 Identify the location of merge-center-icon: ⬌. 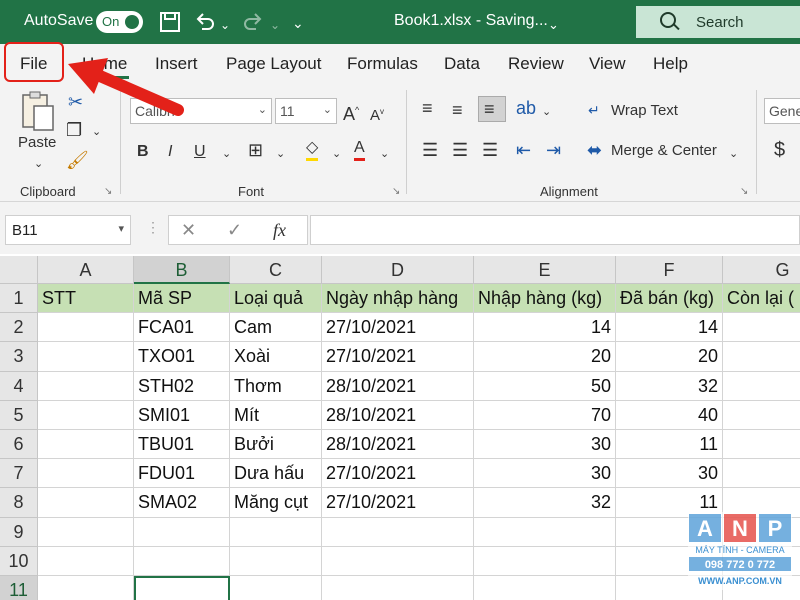
(594, 150).